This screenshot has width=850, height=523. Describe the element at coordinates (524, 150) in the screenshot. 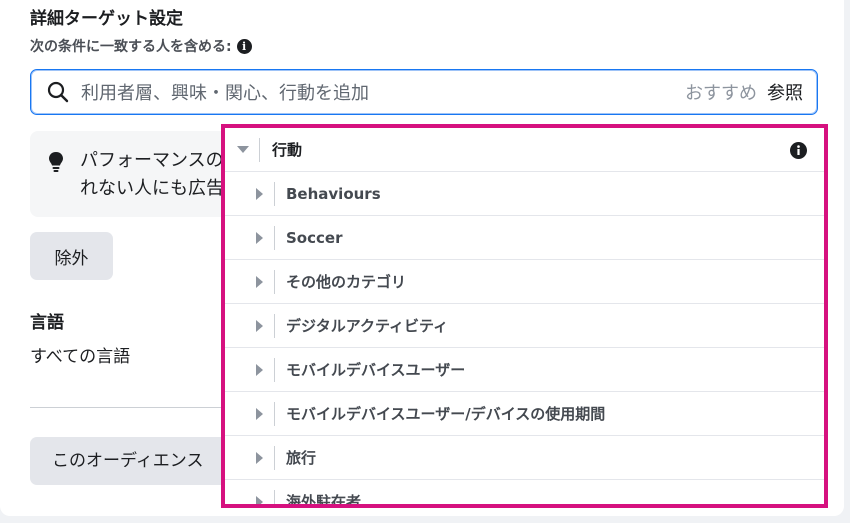

I see `category-header-behaviors: 行動` at that location.